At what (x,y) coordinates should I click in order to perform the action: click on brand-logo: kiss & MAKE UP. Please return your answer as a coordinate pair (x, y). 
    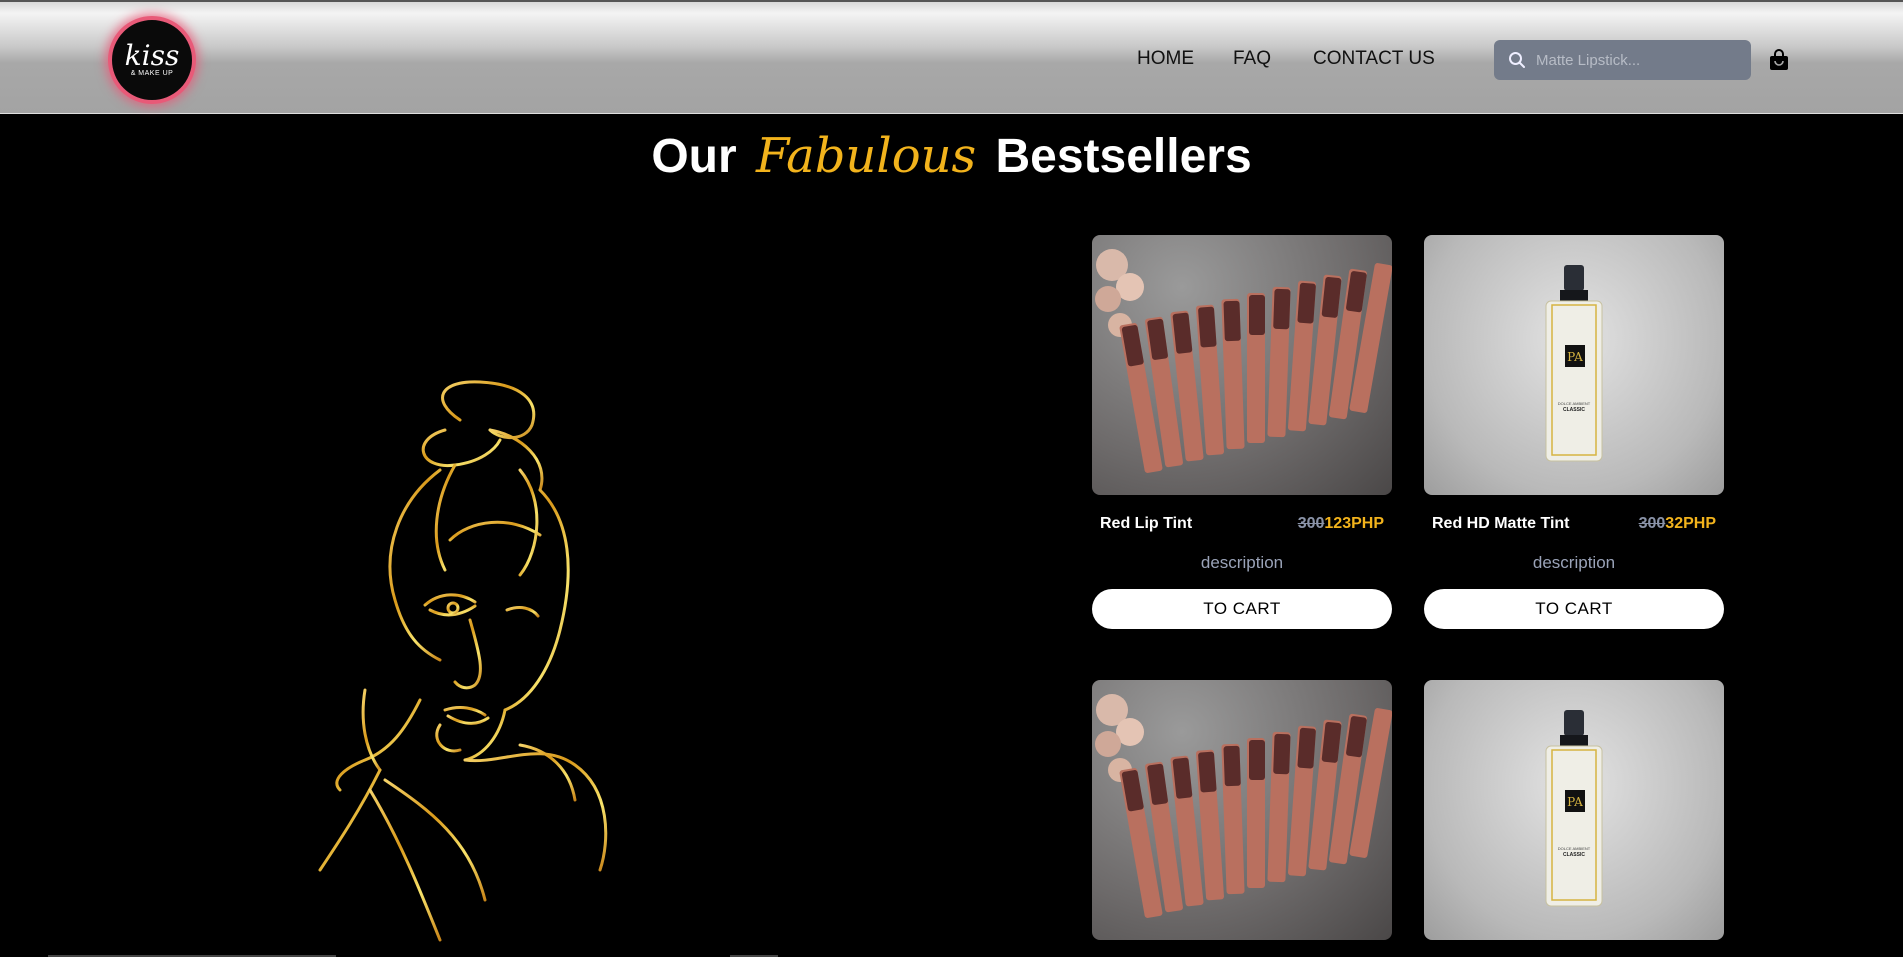
    Looking at the image, I should click on (152, 60).